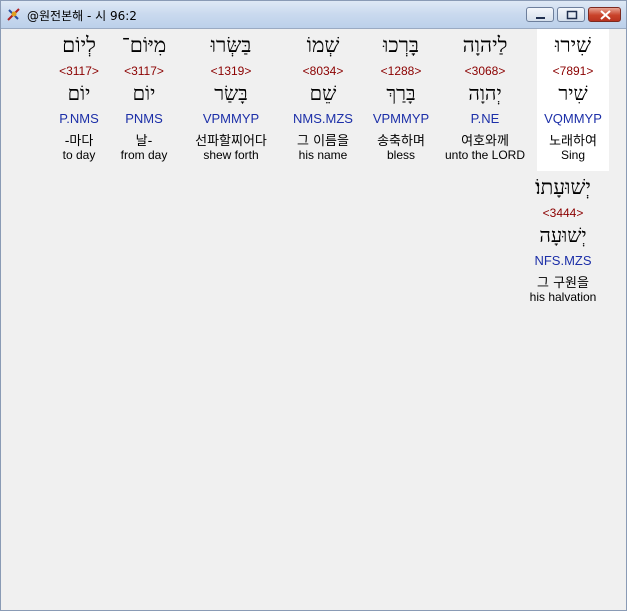 The width and height of the screenshot is (627, 611). Describe the element at coordinates (79, 155) in the screenshot. I see `english-gloss: to day` at that location.